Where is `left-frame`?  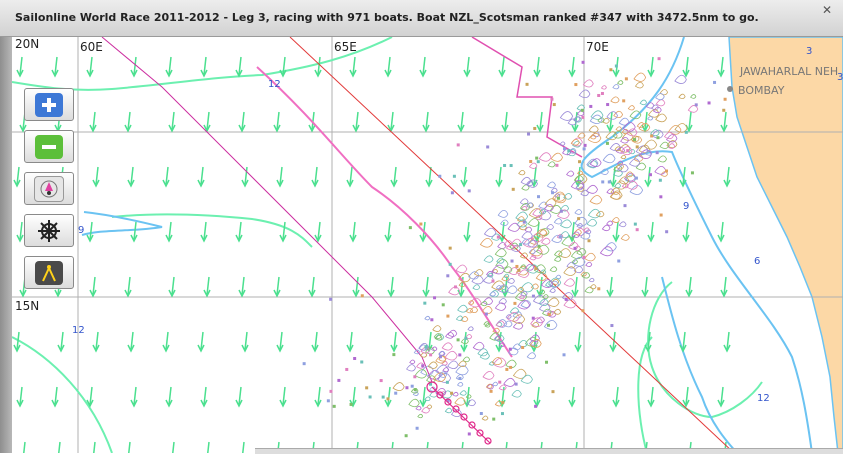 left-frame is located at coordinates (6, 245).